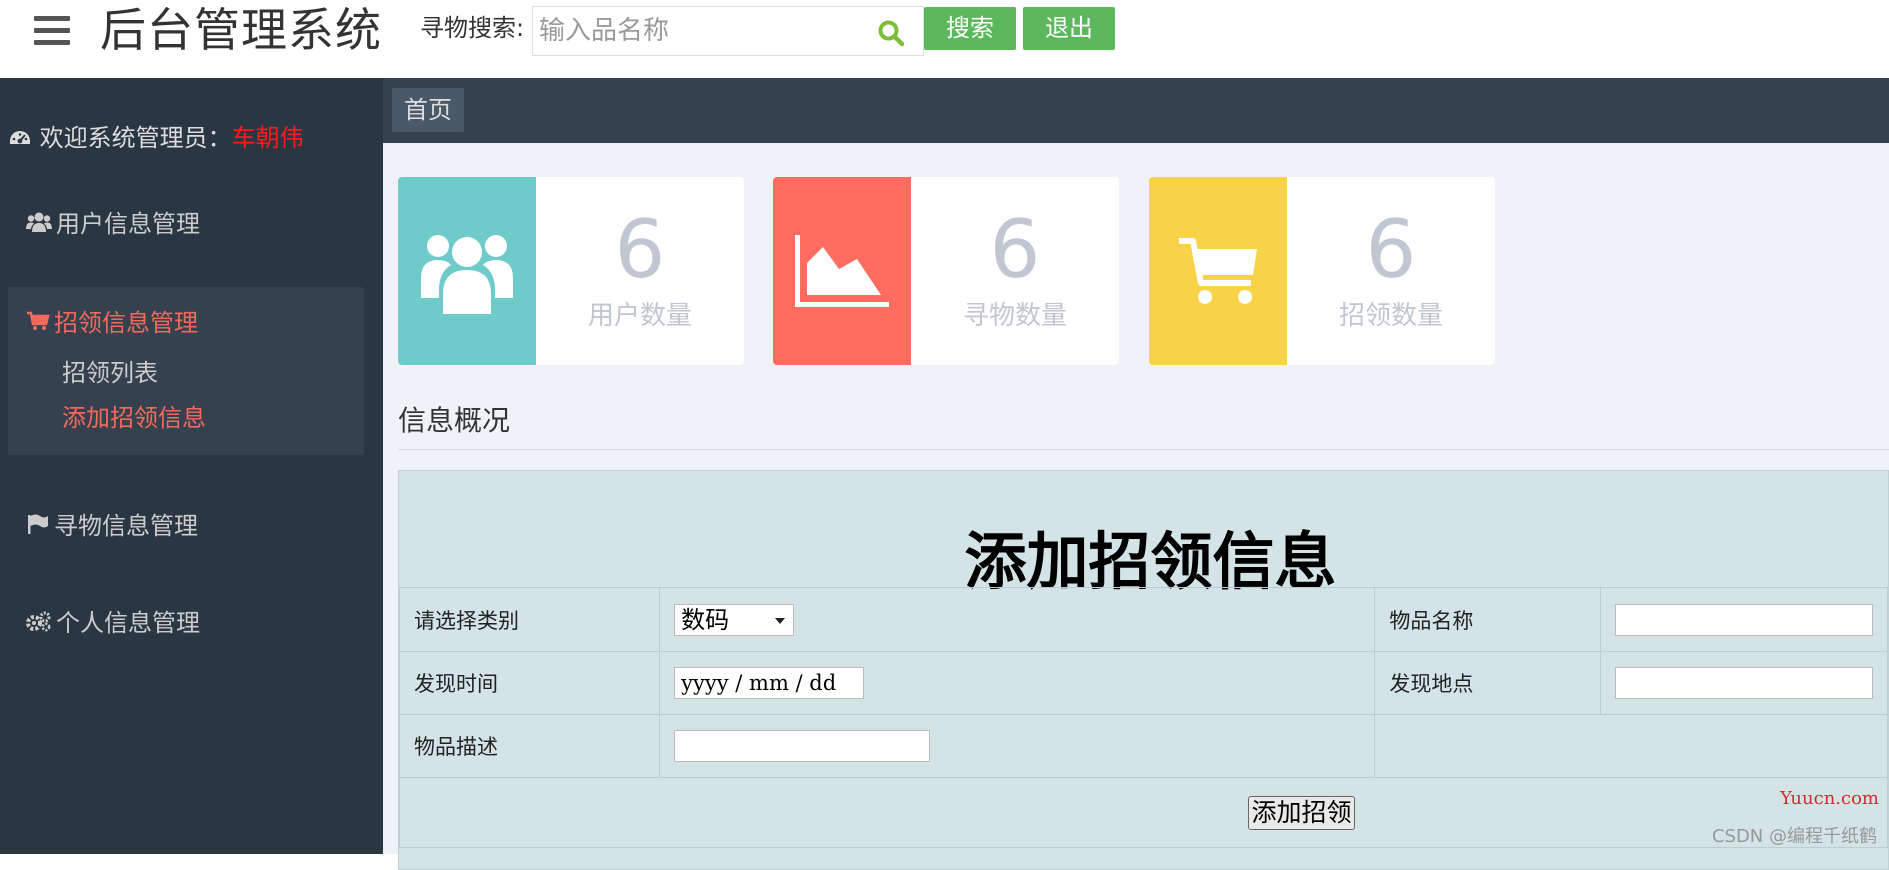 This screenshot has width=1889, height=870. Describe the element at coordinates (639, 316) in the screenshot. I see `stat-label: 用户数量` at that location.